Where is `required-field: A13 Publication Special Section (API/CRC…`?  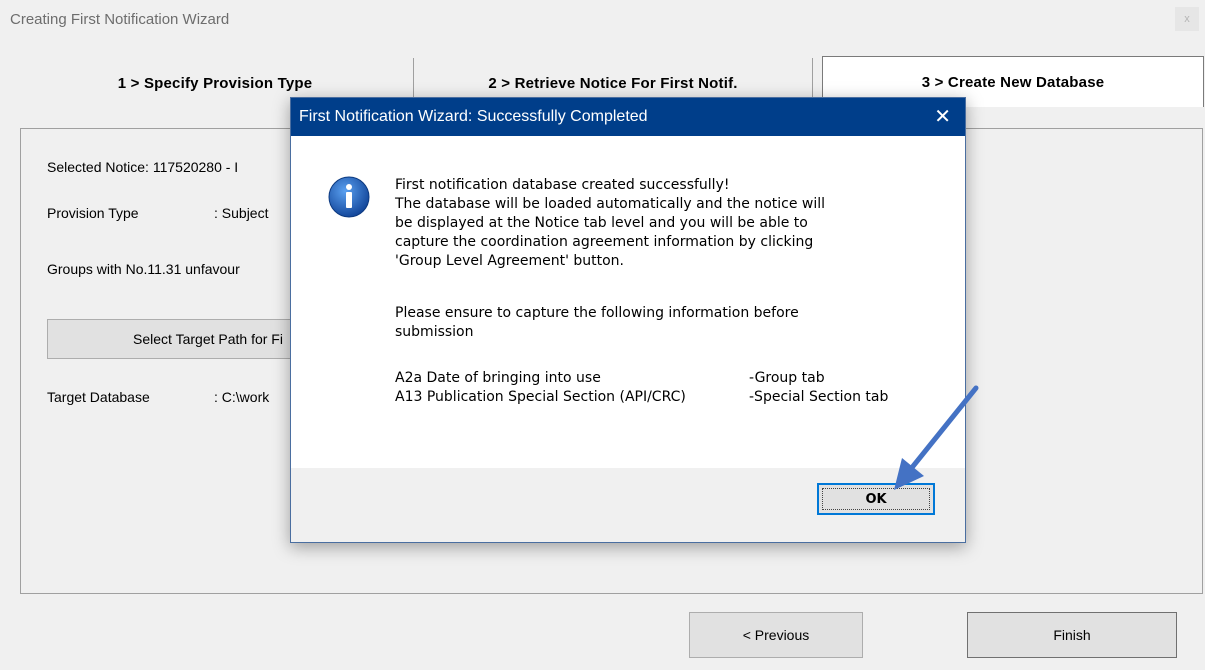
required-field: A13 Publication Special Section (API/CRC… is located at coordinates (540, 397).